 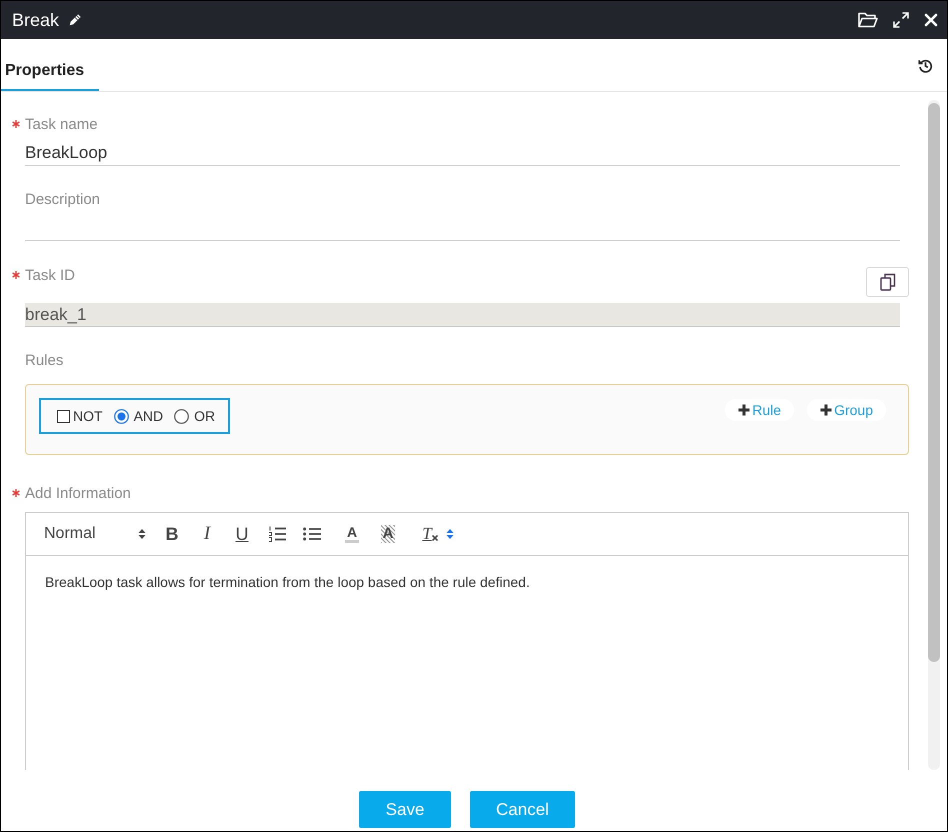 I want to click on radio-label: AND, so click(x=149, y=416).